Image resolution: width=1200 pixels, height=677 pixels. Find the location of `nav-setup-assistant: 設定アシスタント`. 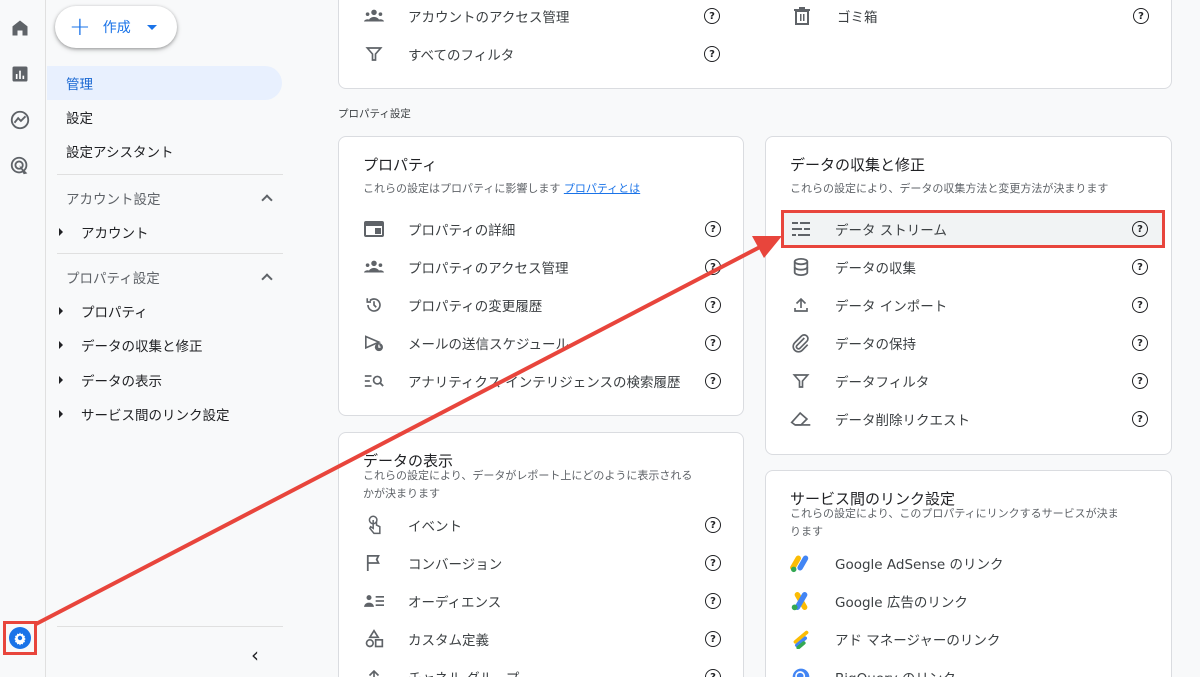

nav-setup-assistant: 設定アシスタント is located at coordinates (110, 151).